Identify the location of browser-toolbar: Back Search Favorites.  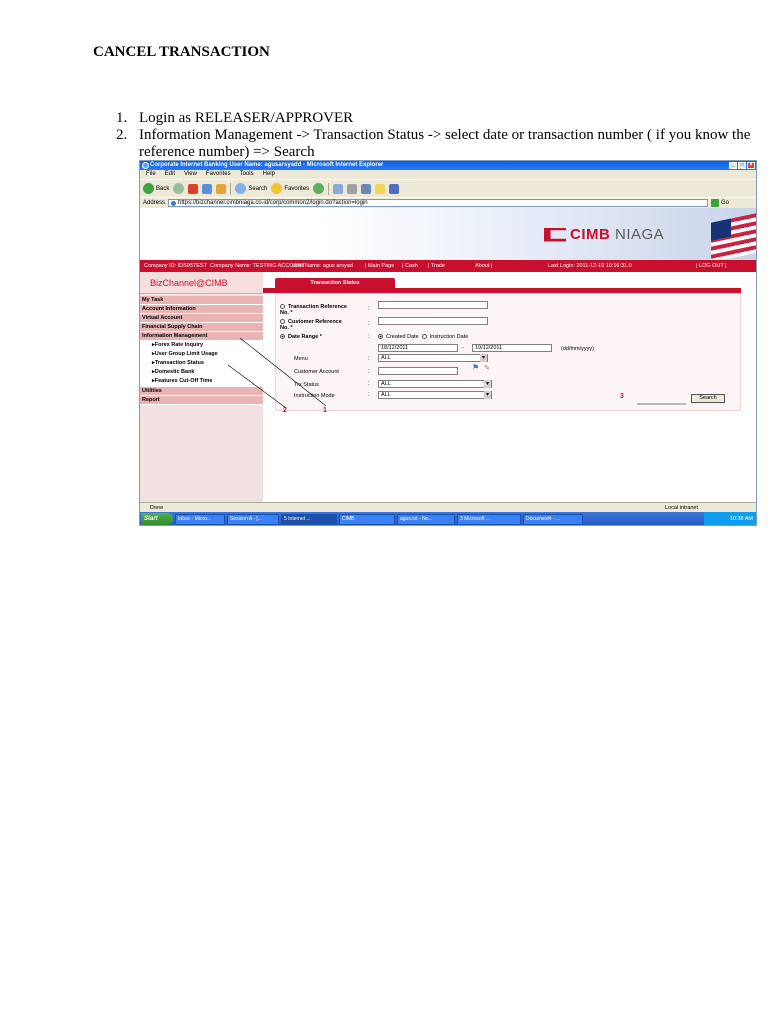
(448, 188).